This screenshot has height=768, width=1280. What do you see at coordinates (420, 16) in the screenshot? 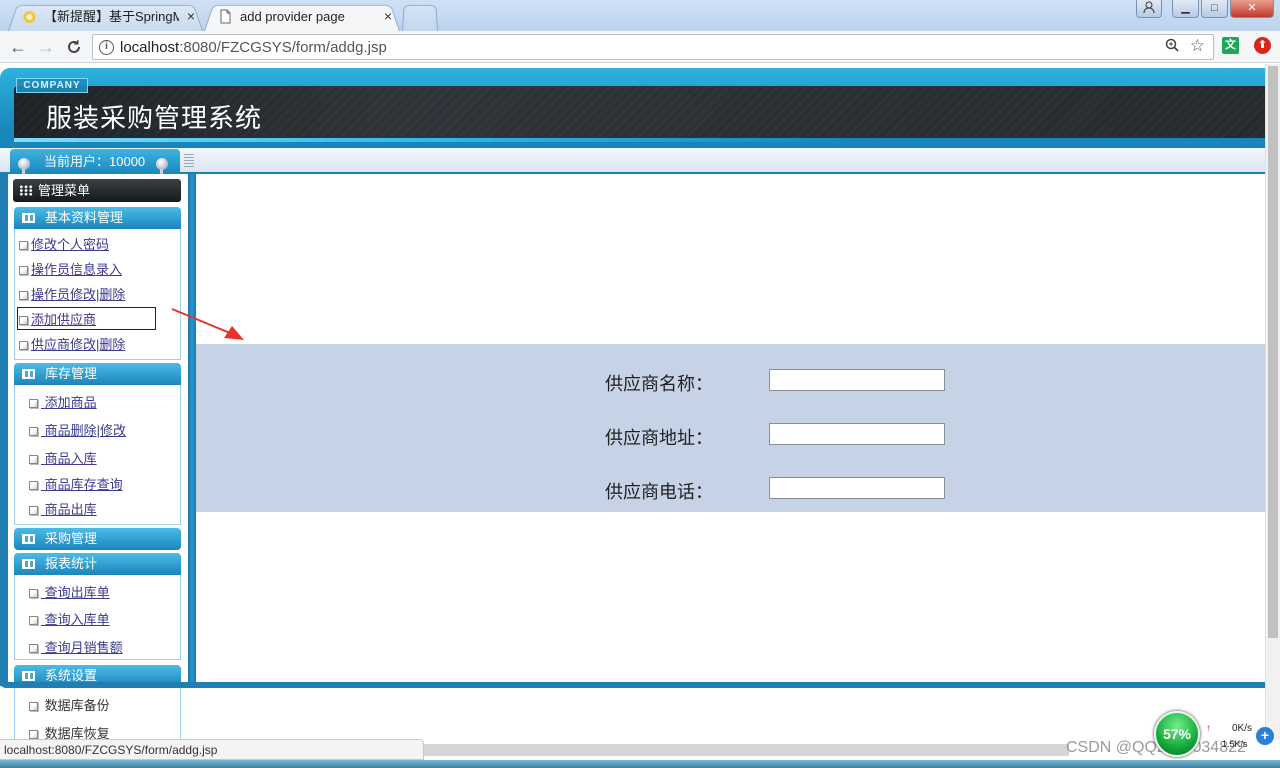
I see `new-tab-button` at bounding box center [420, 16].